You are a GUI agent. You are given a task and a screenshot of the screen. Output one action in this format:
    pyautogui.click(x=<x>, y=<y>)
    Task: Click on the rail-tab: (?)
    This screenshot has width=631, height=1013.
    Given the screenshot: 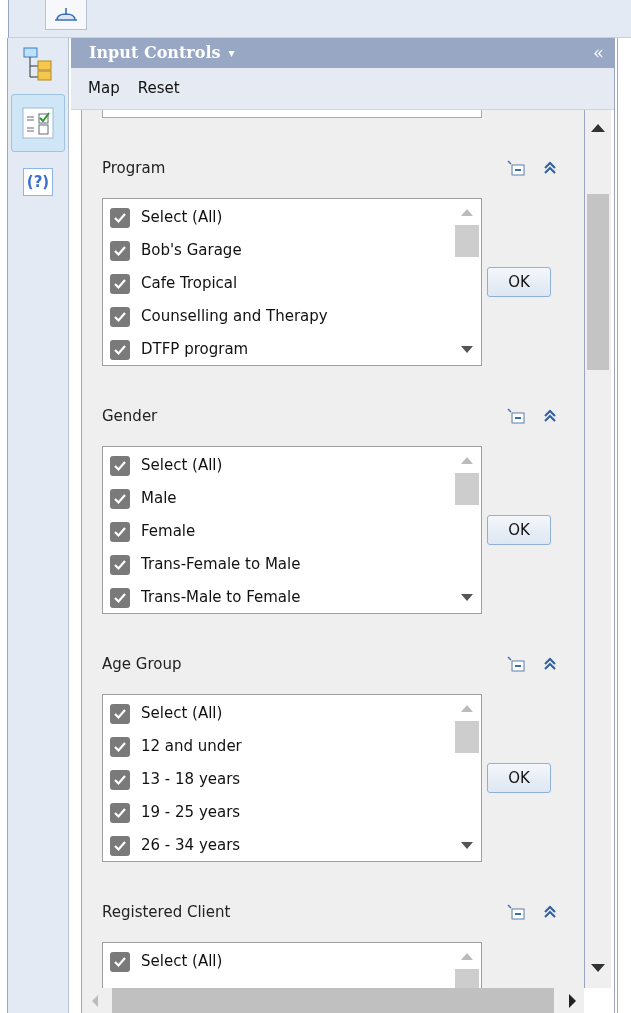 What is the action you would take?
    pyautogui.click(x=38, y=182)
    